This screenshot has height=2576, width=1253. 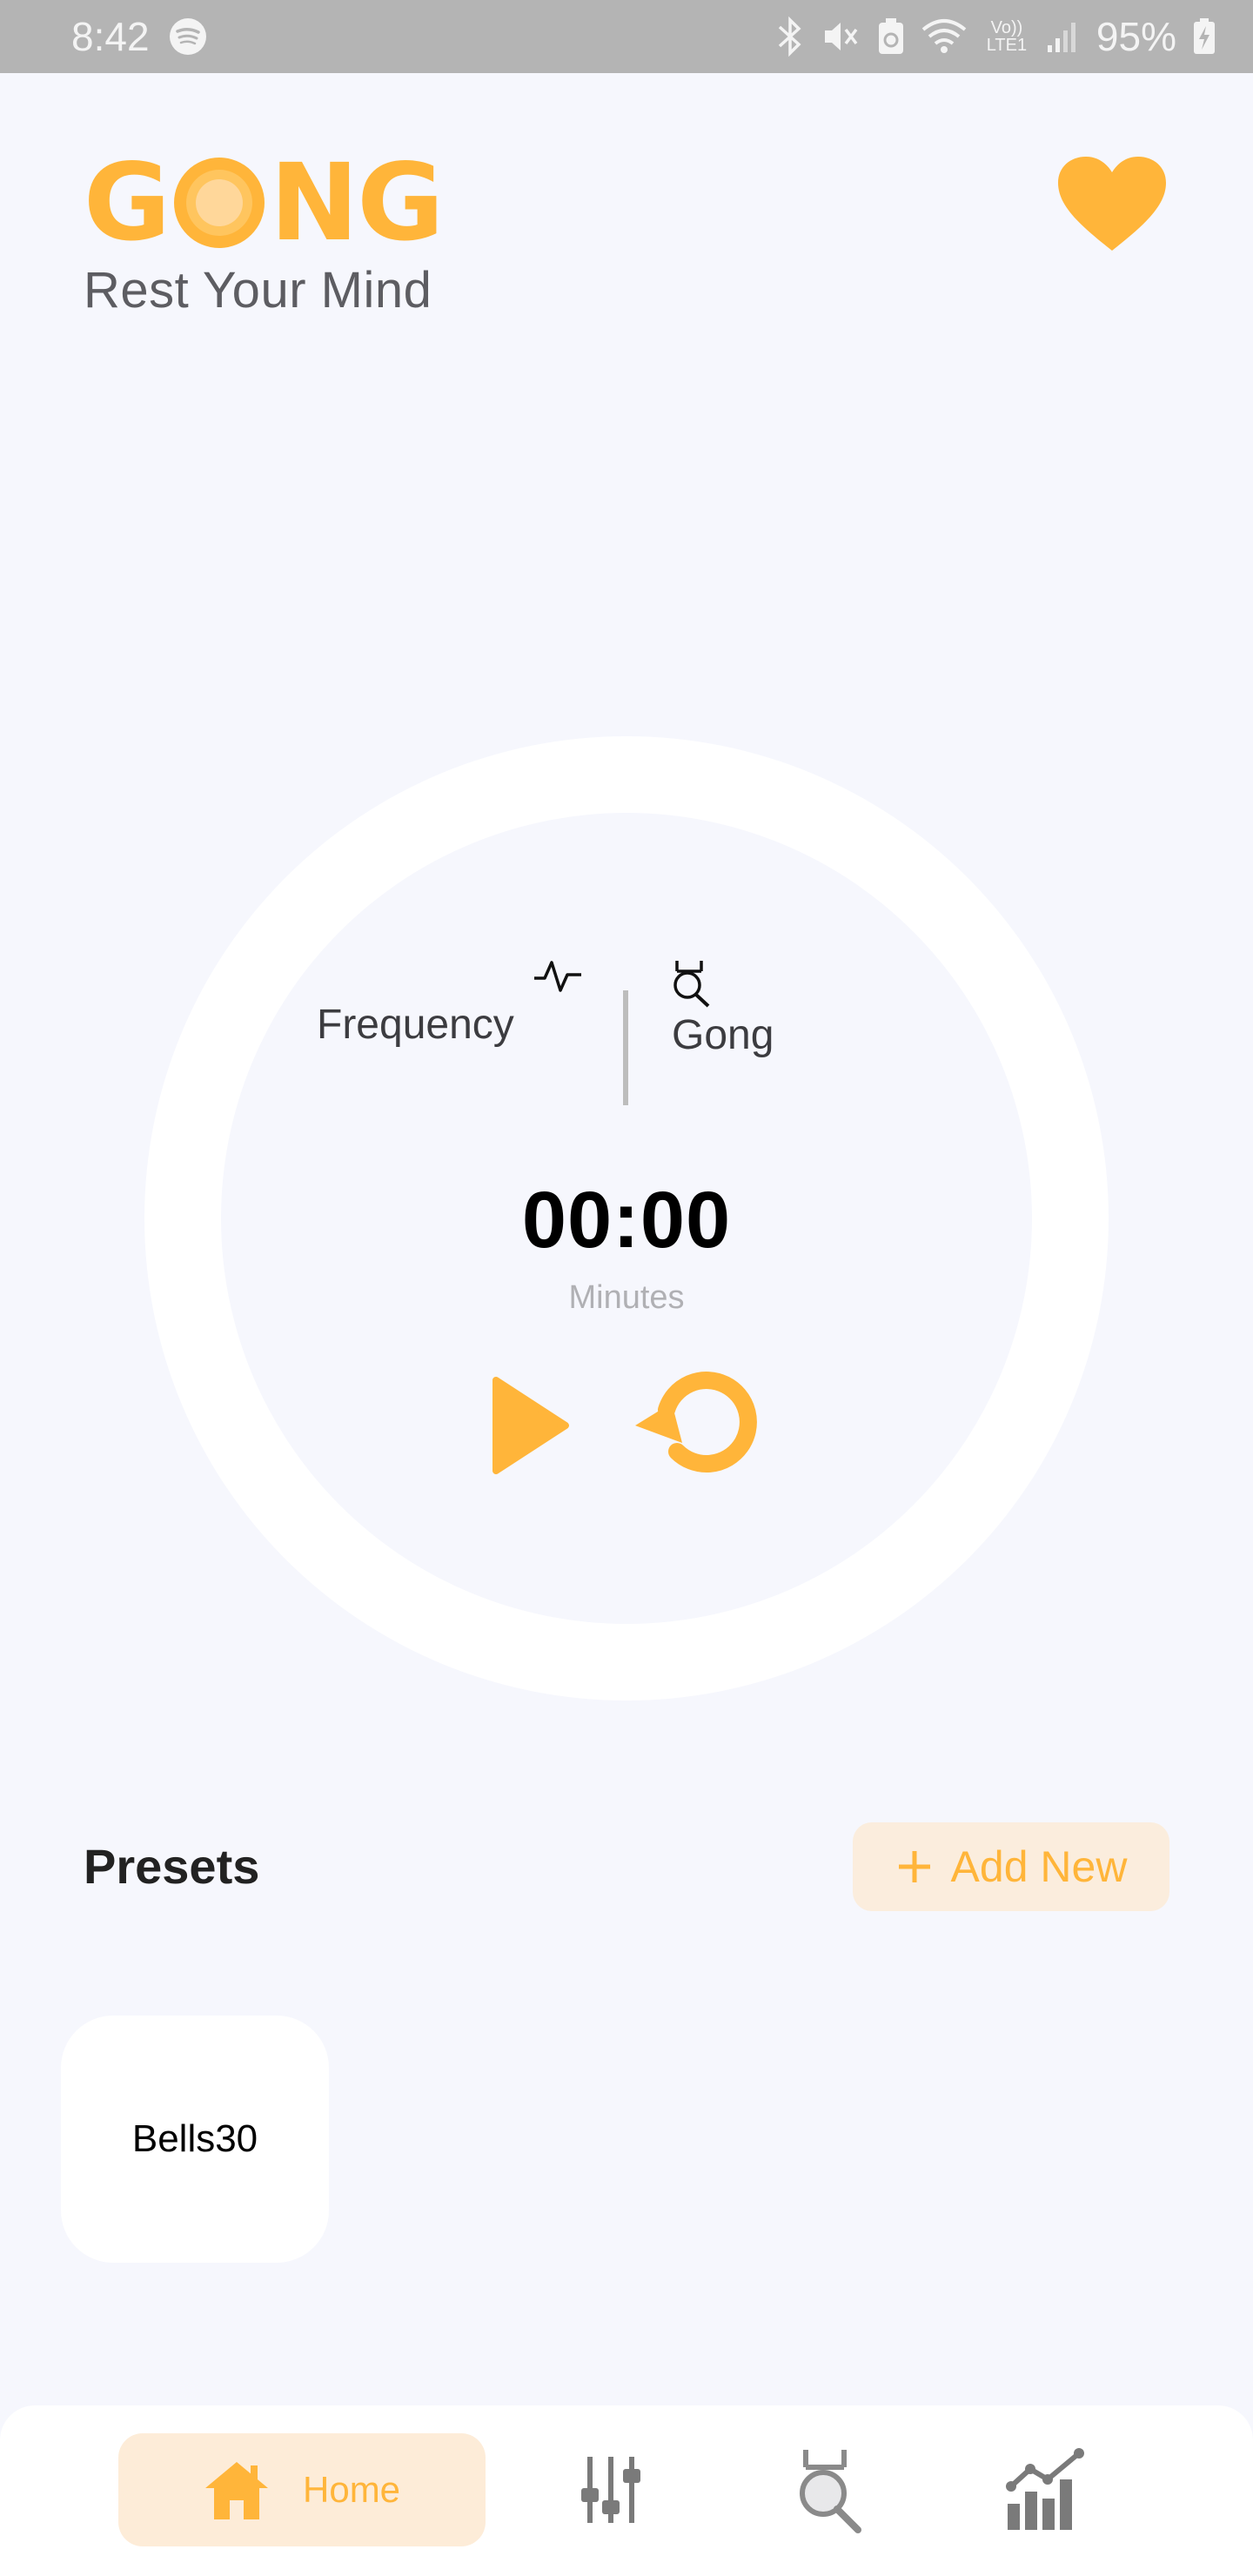 I want to click on presets-title: Presets, so click(x=172, y=1867).